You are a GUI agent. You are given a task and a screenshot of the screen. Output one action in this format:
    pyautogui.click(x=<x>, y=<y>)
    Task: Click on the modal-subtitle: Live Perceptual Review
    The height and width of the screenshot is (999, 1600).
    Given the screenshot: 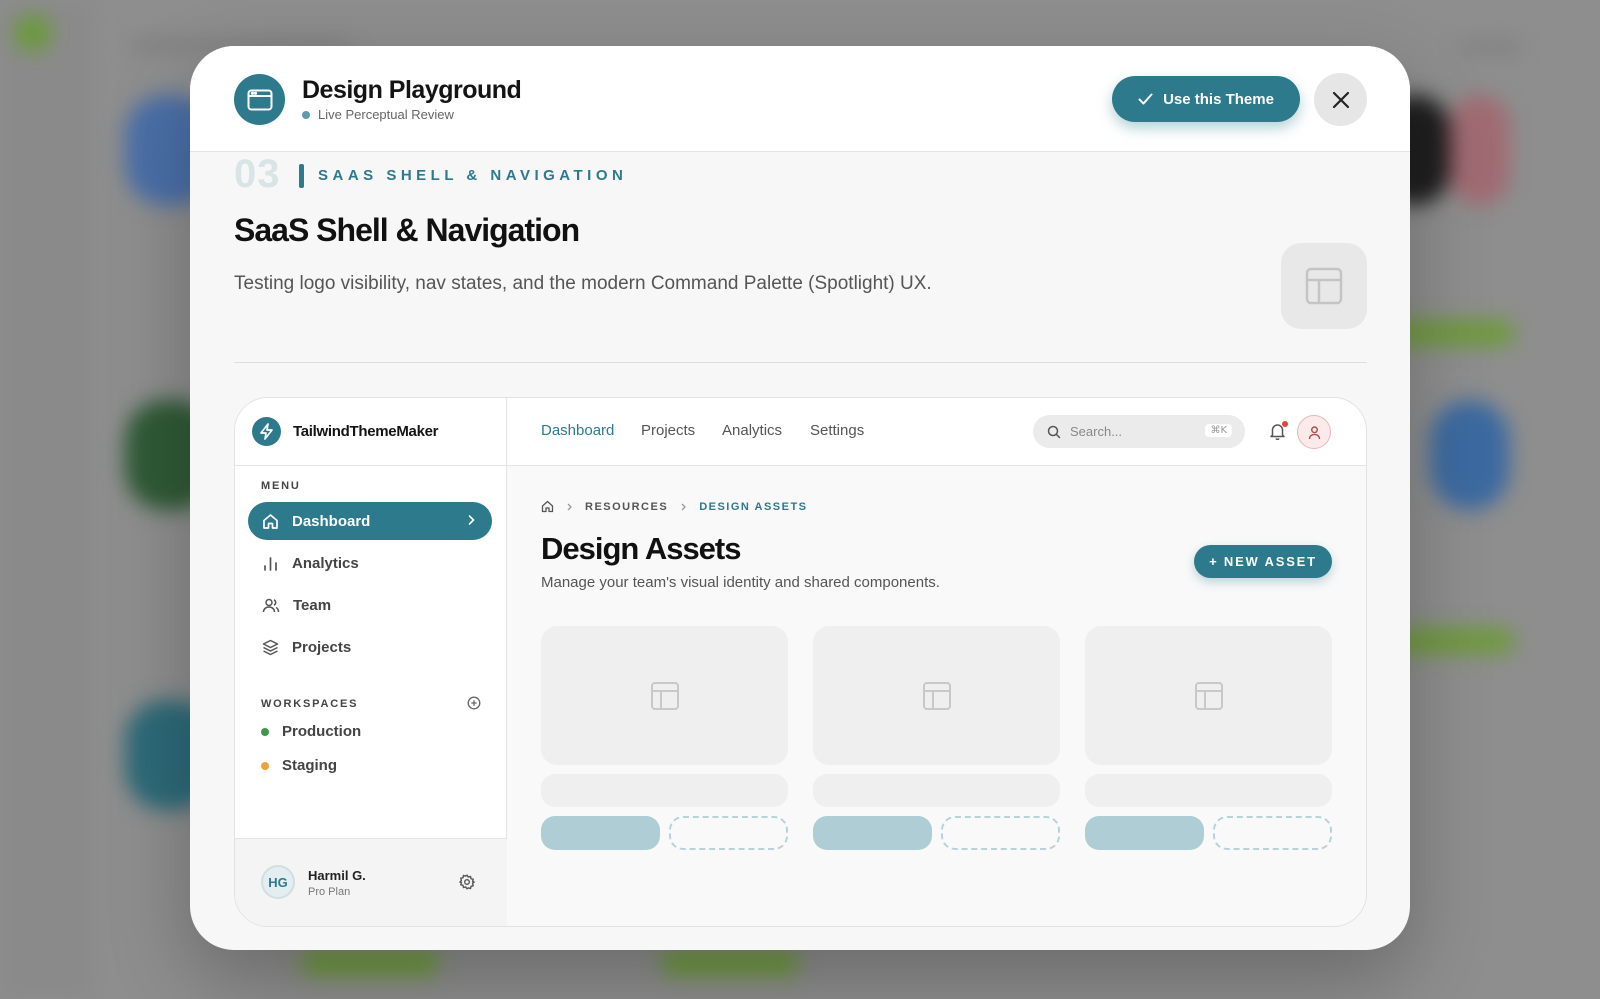 What is the action you would take?
    pyautogui.click(x=378, y=114)
    